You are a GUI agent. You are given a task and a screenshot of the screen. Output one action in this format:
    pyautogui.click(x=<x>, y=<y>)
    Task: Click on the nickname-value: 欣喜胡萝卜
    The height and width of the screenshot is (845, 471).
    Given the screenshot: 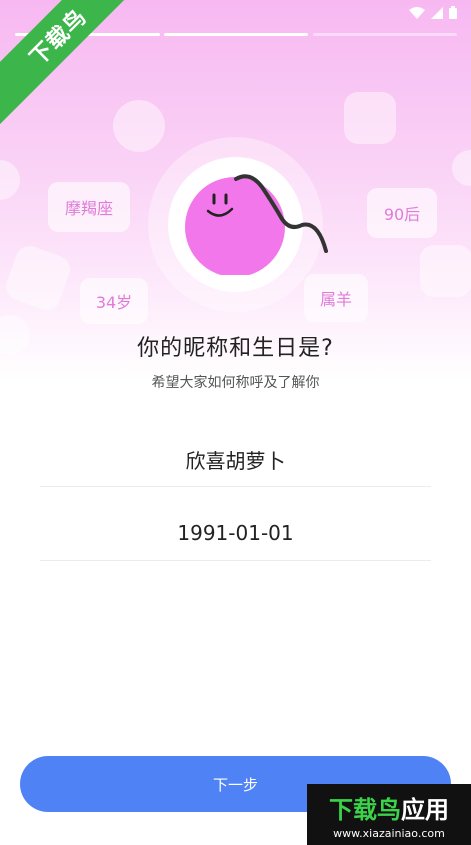 What is the action you would take?
    pyautogui.click(x=235, y=460)
    